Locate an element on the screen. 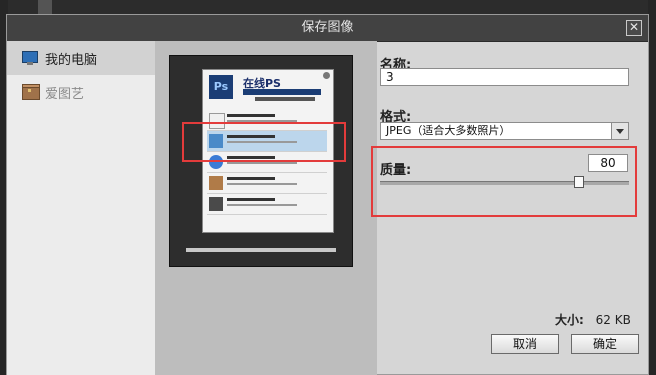 This screenshot has width=656, height=375. chevron-down-icon is located at coordinates (619, 131).